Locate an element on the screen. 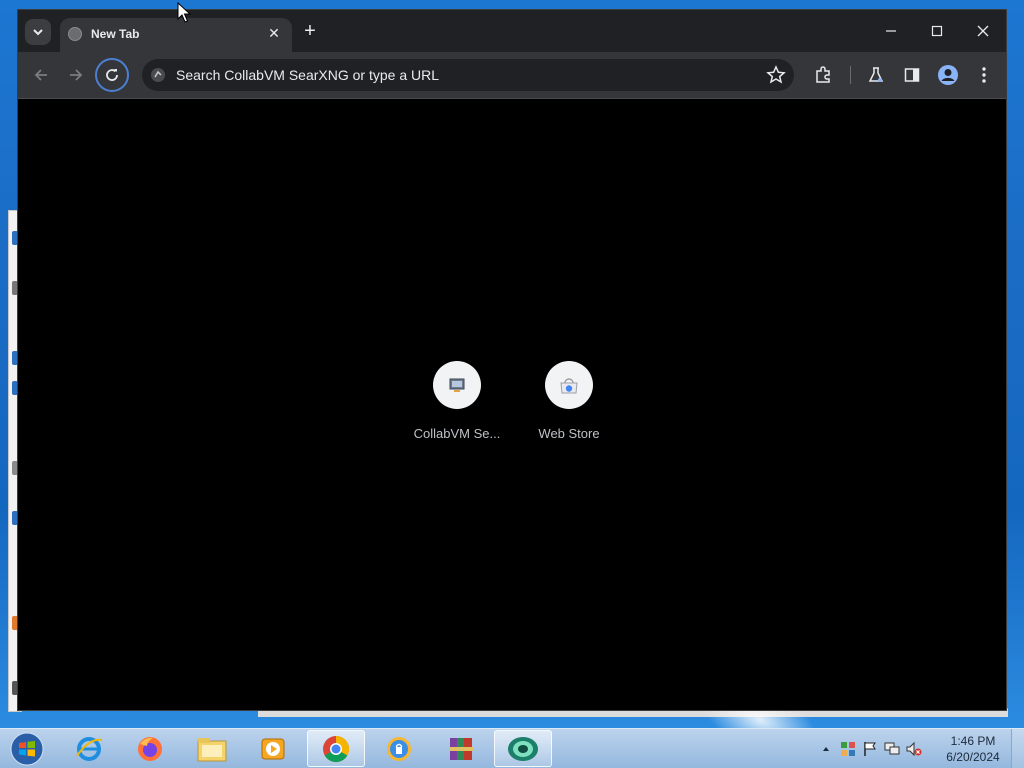  forward-icon is located at coordinates (76, 75).